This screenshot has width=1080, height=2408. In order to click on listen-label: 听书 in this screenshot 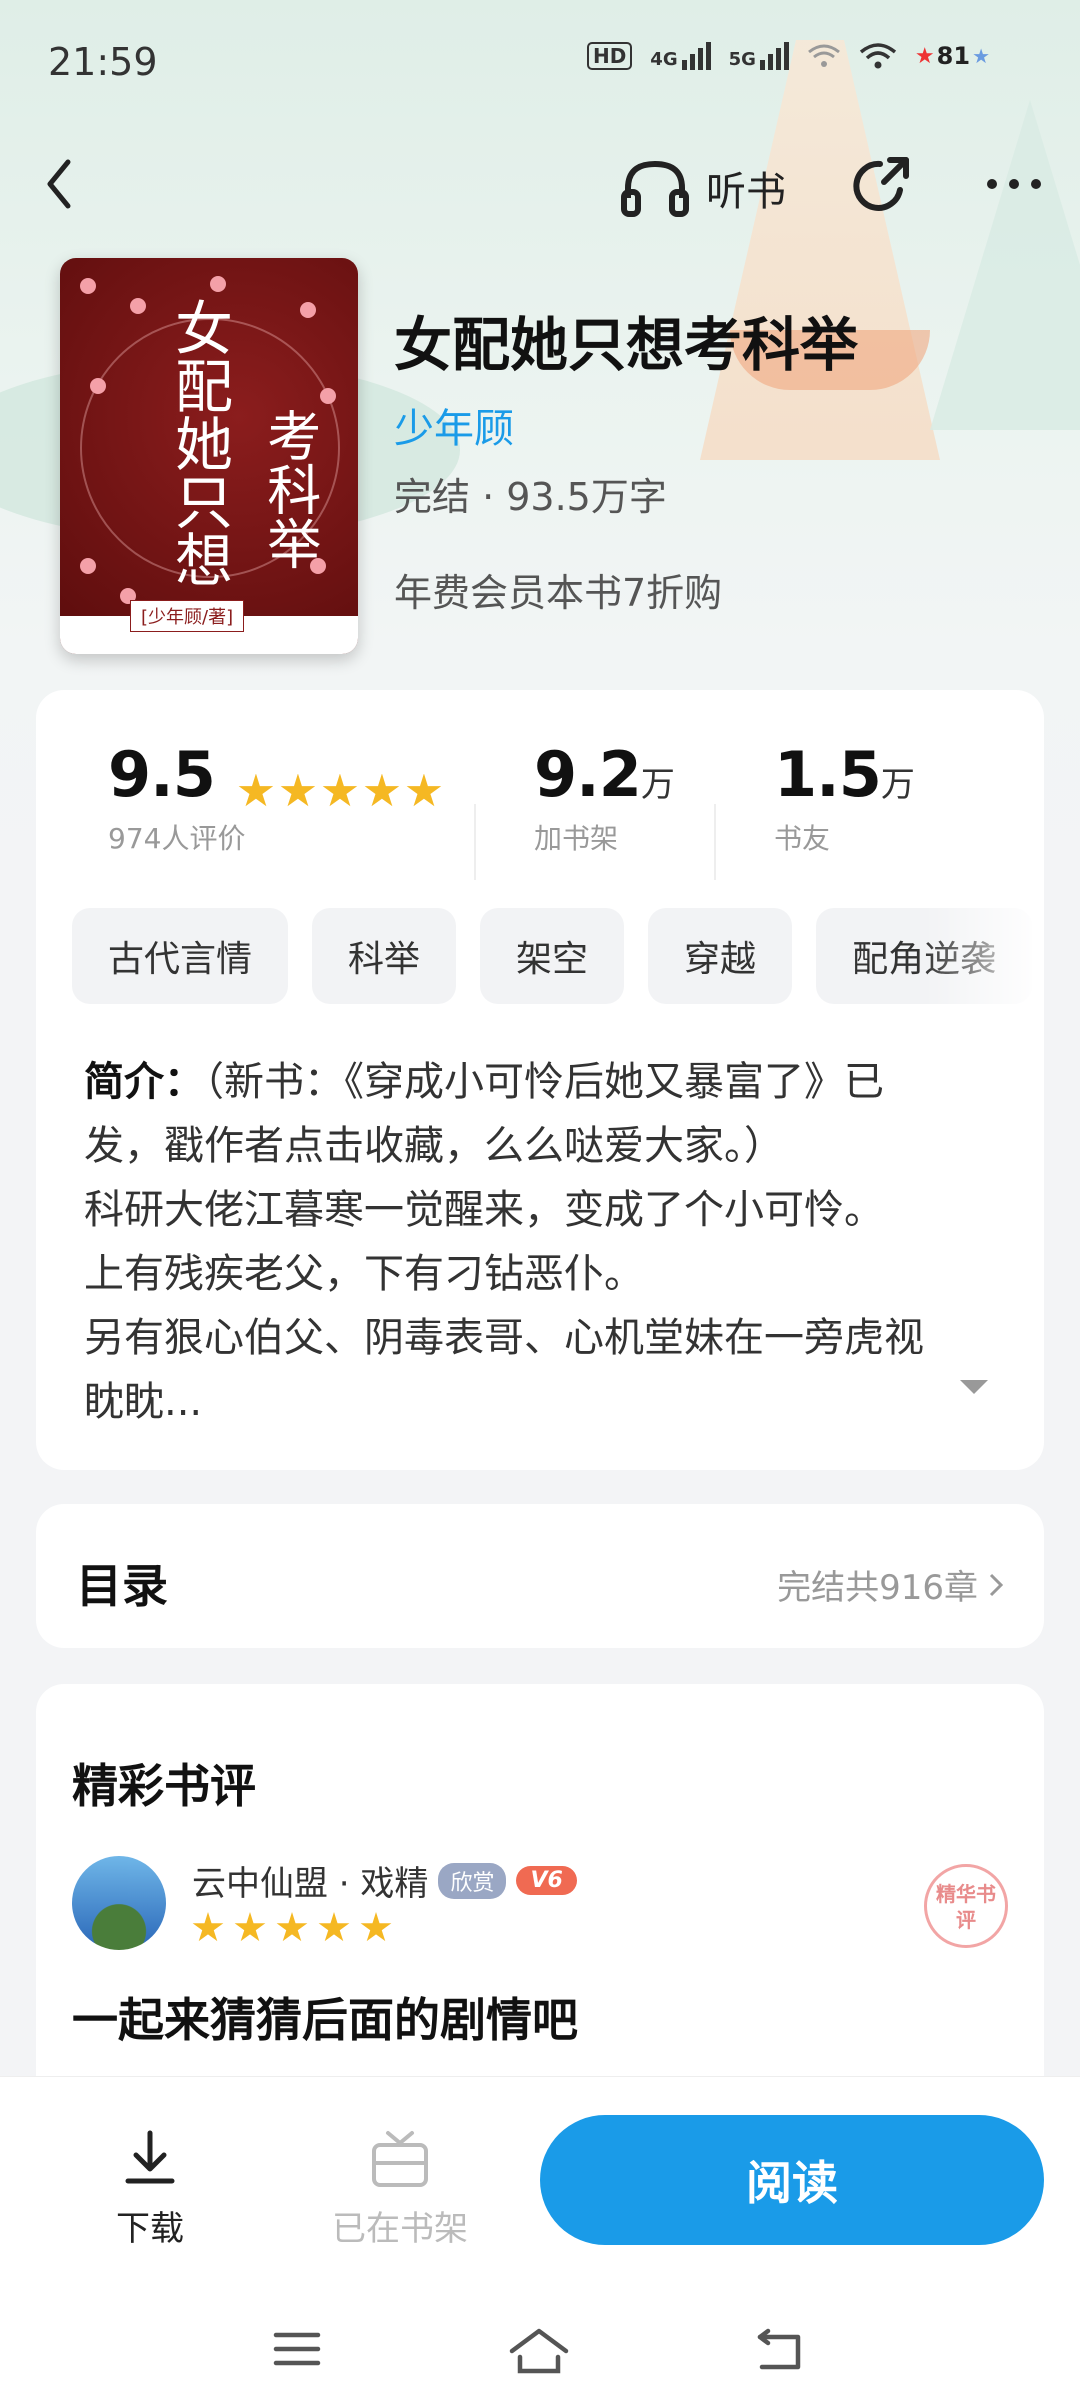, I will do `click(746, 192)`.